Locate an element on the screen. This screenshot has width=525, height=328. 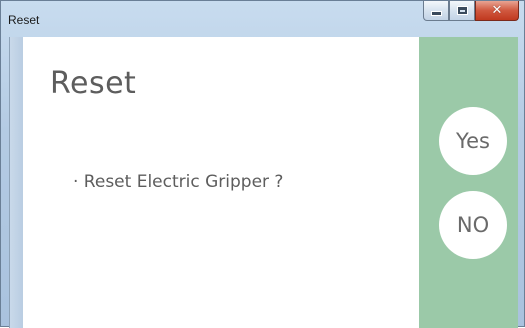
window-controls: ✕ is located at coordinates (471, 12).